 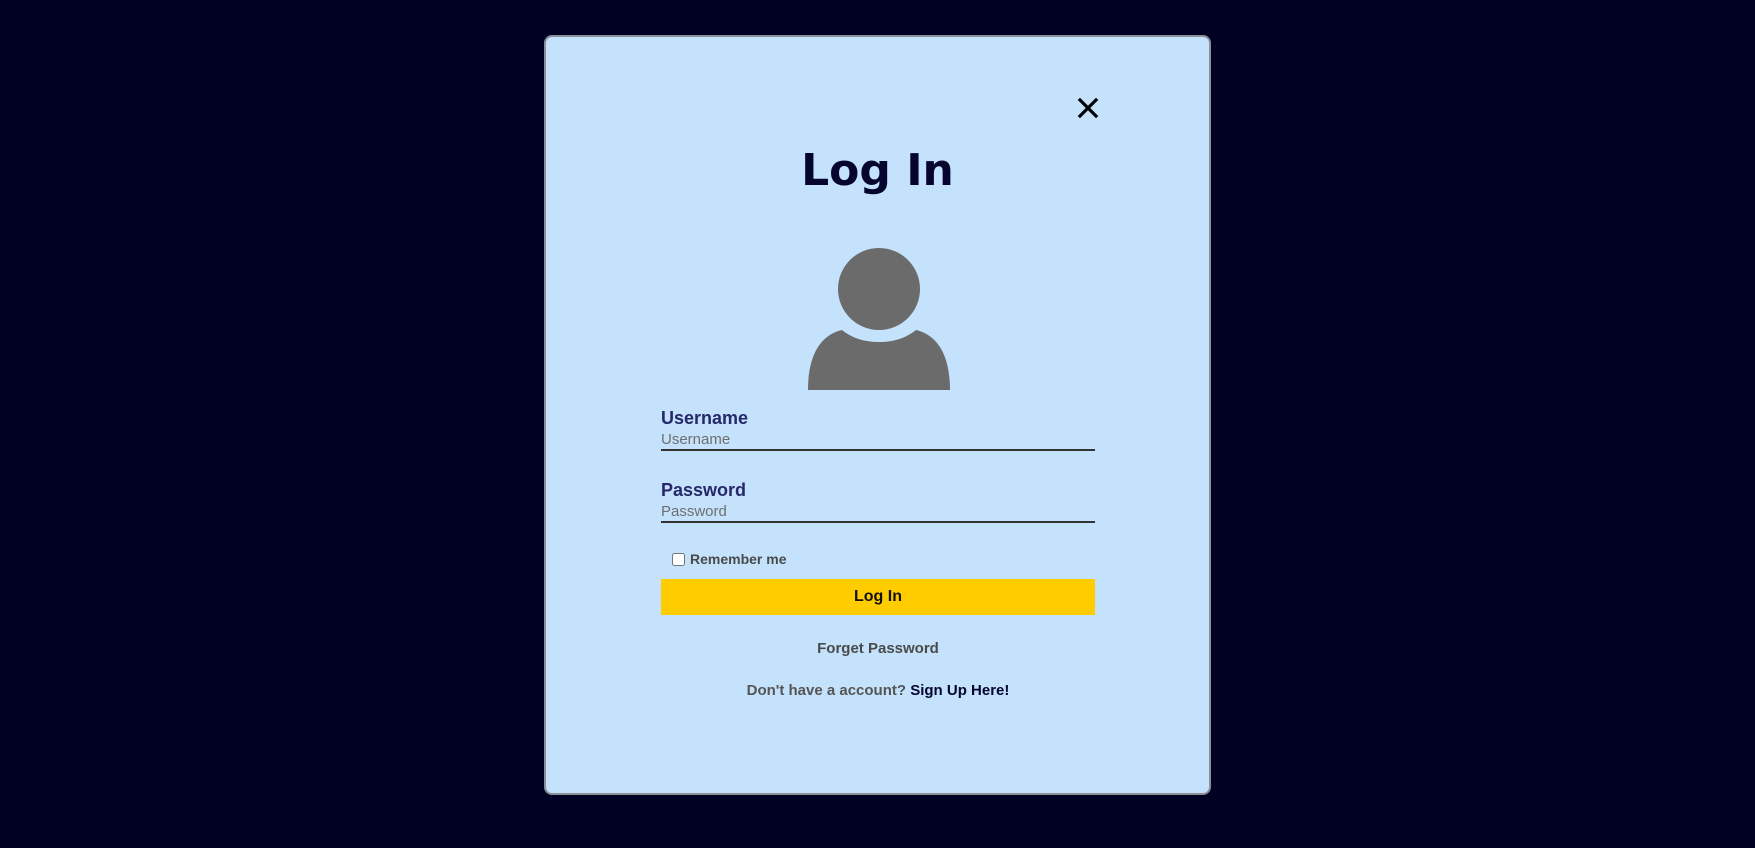 I want to click on remember-me-checkbox, so click(x=678, y=559).